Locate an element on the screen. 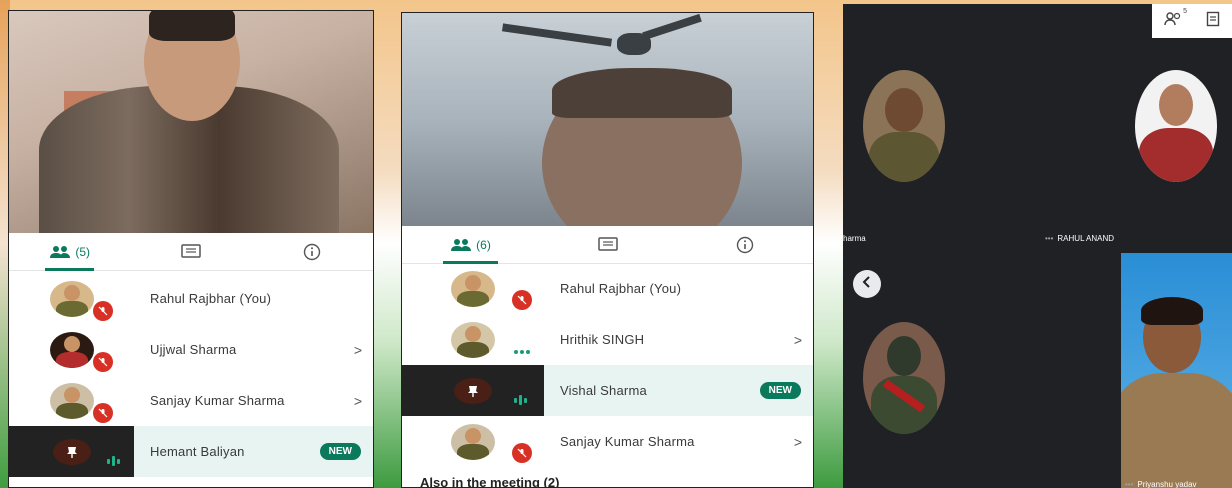  list-item: Hrithik SINGH > is located at coordinates (607, 339).